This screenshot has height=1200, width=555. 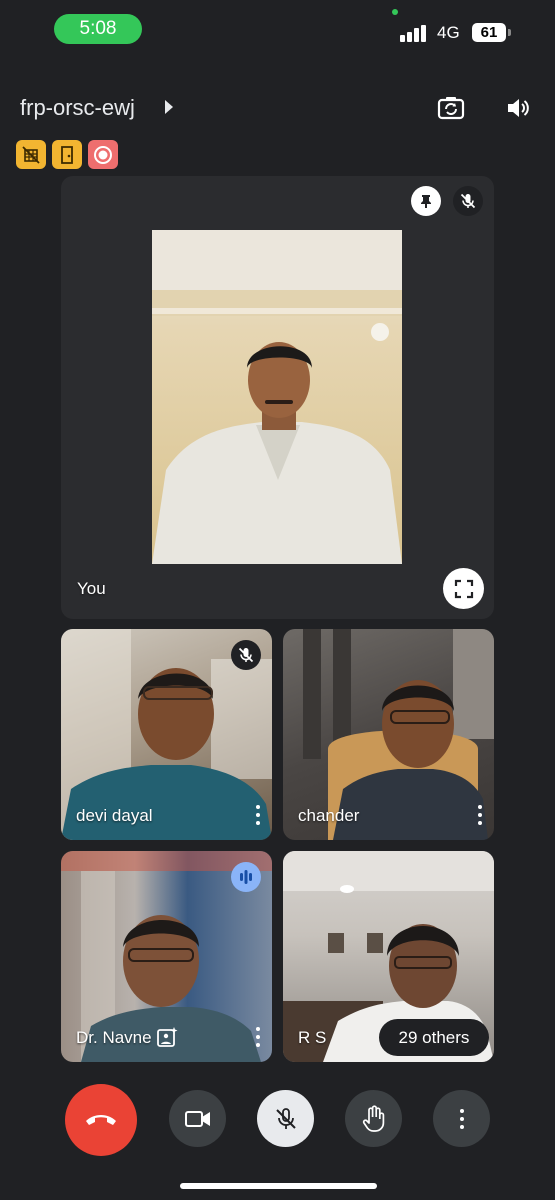 I want to click on end-call-button, so click(x=101, y=1120).